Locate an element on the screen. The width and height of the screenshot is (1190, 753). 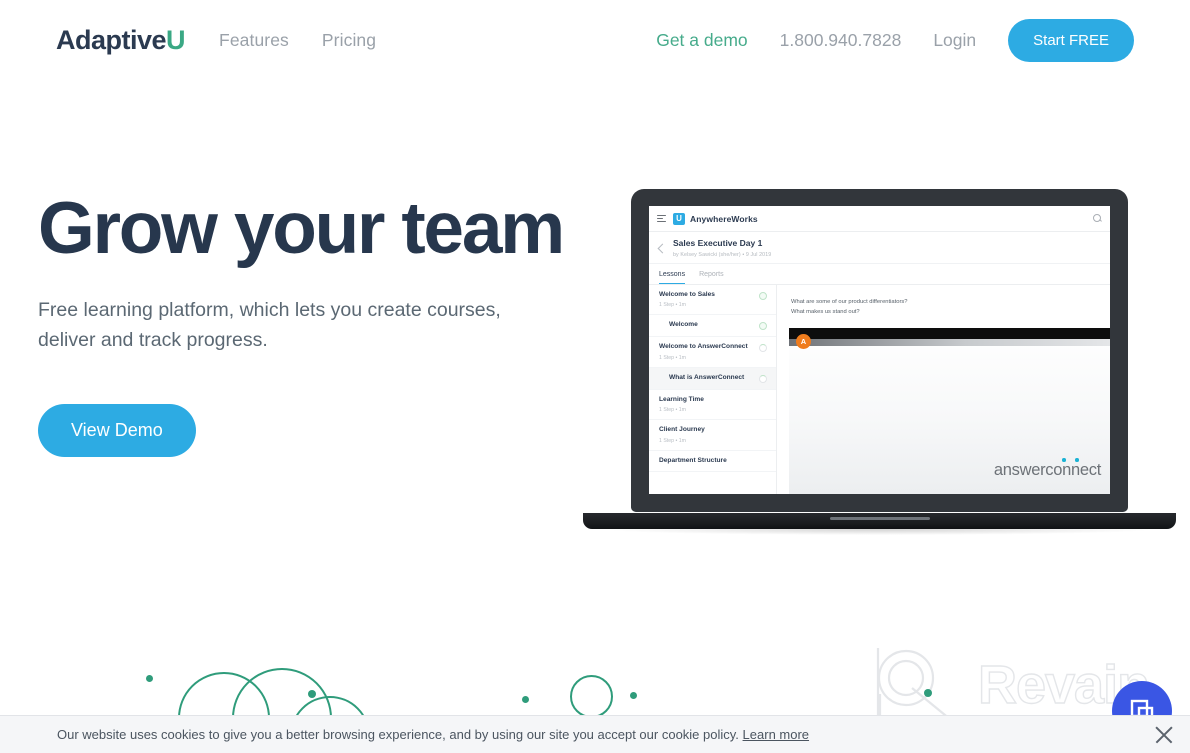
answerconnect-dot-left-icon is located at coordinates (1064, 460).